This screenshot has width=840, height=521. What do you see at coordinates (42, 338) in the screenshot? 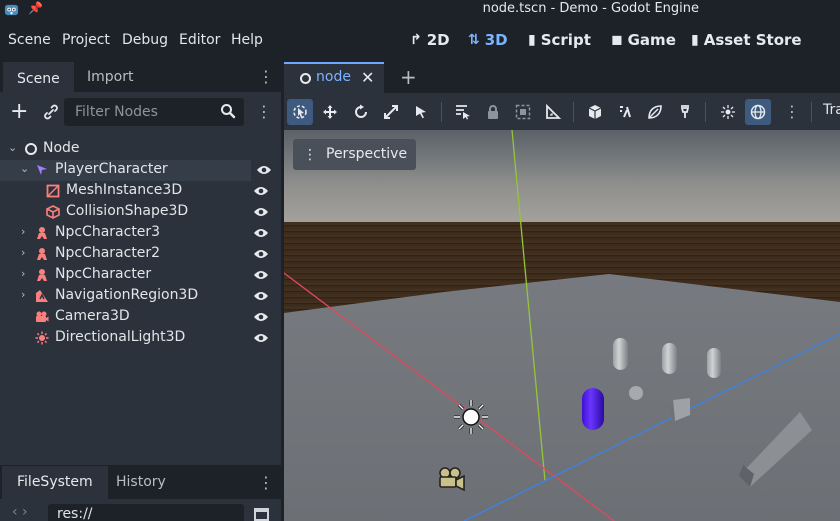
I see `light-icon` at bounding box center [42, 338].